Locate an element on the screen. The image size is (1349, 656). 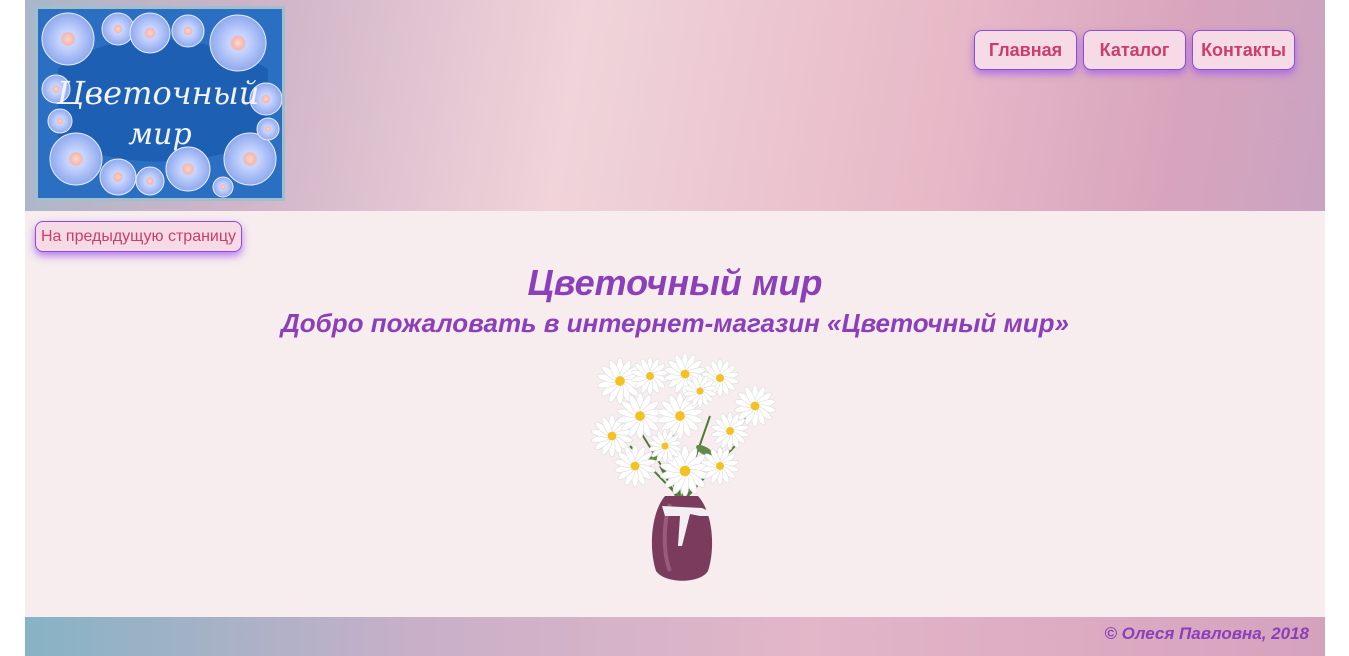
logo: Цветочный мир is located at coordinates (160, 103).